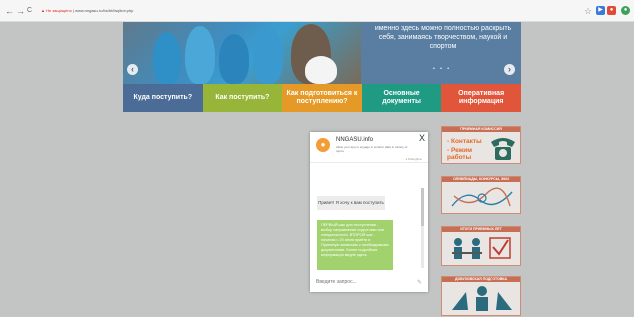 The height and width of the screenshot is (317, 634). What do you see at coordinates (59, 10) in the screenshot?
I see `security-warning: Не защищено` at bounding box center [59, 10].